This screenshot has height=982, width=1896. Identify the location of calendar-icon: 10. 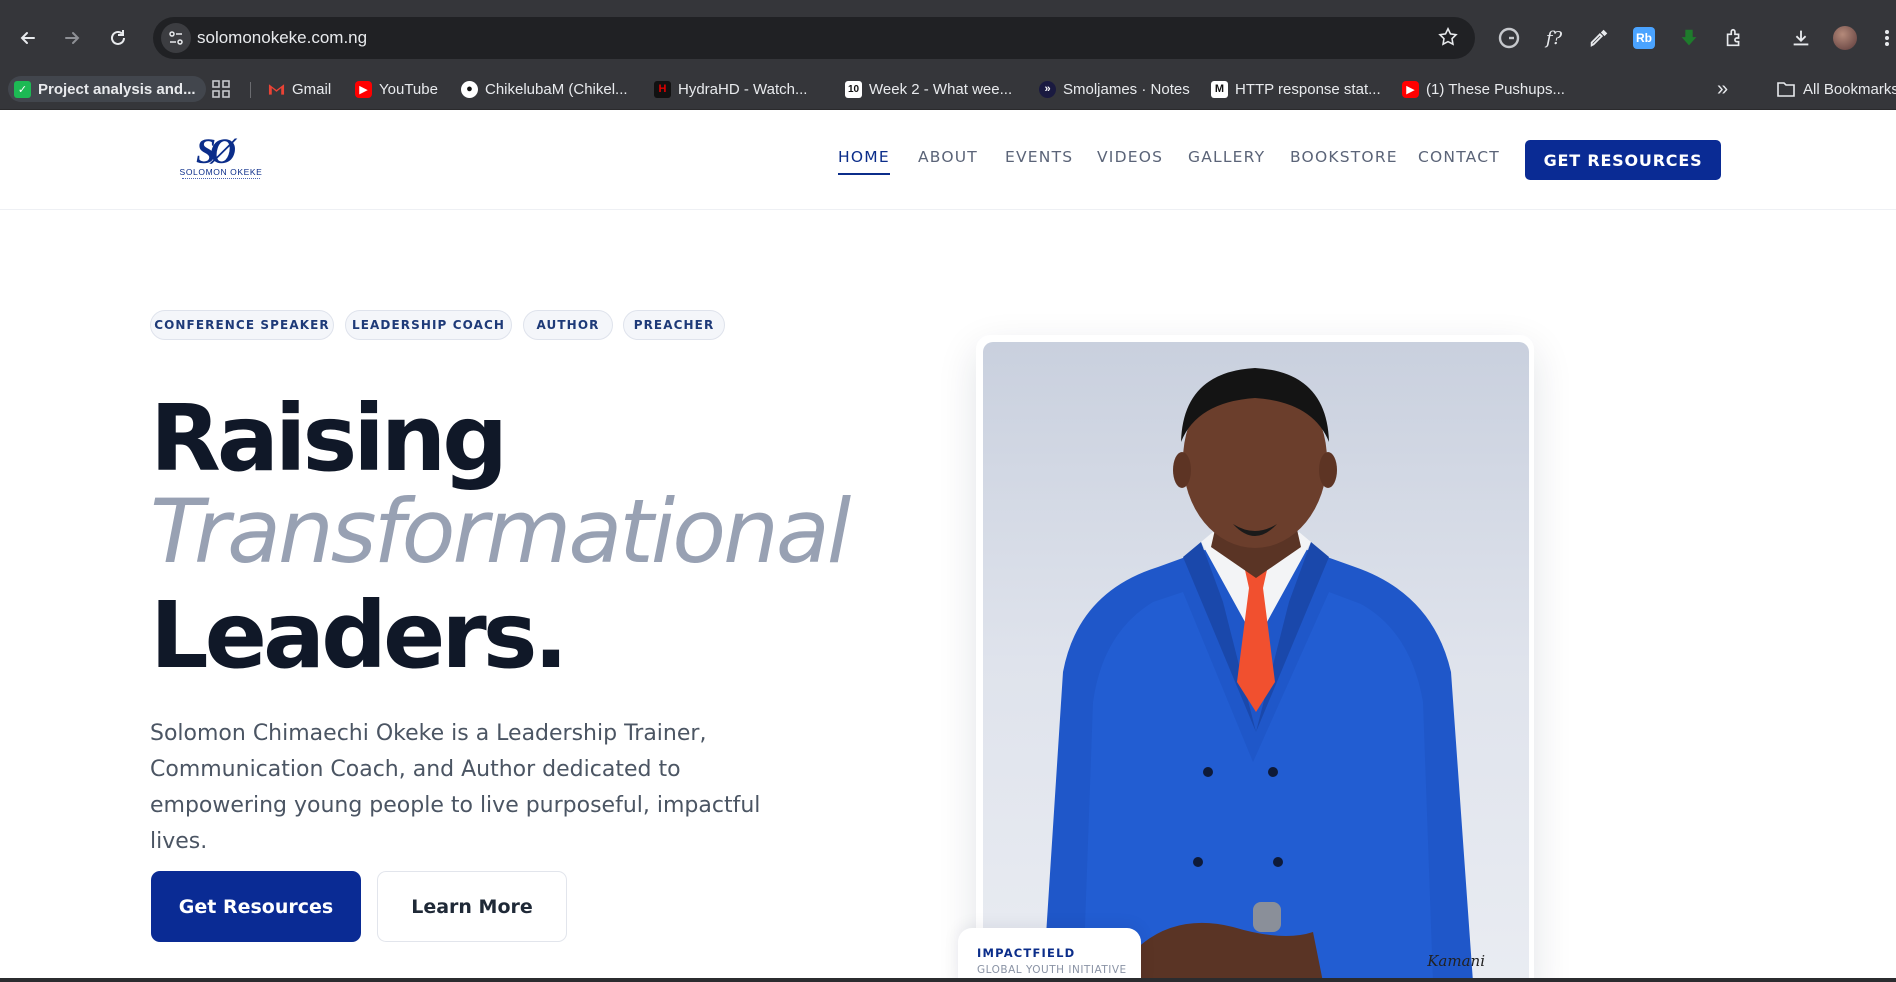
(853, 89).